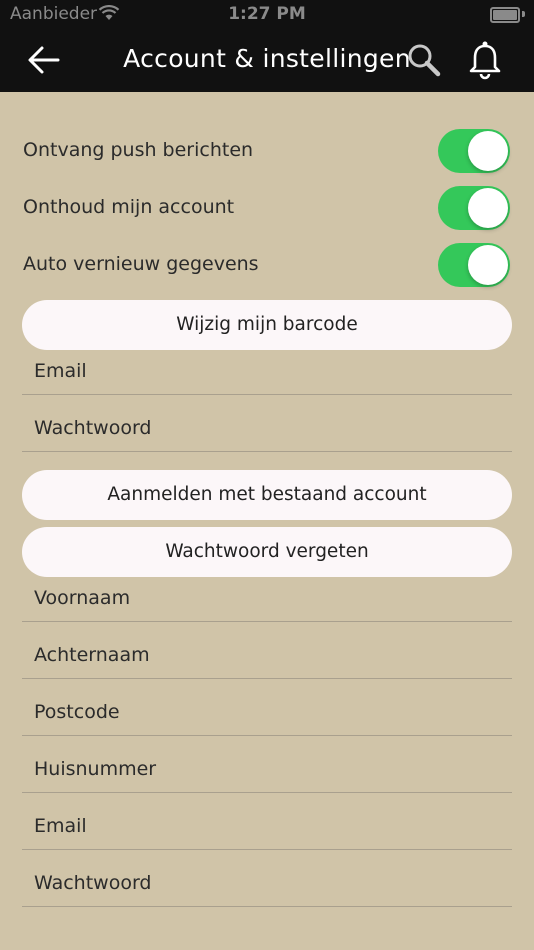 The height and width of the screenshot is (950, 534). I want to click on login-password-placeholder: Wachtwoord, so click(93, 428).